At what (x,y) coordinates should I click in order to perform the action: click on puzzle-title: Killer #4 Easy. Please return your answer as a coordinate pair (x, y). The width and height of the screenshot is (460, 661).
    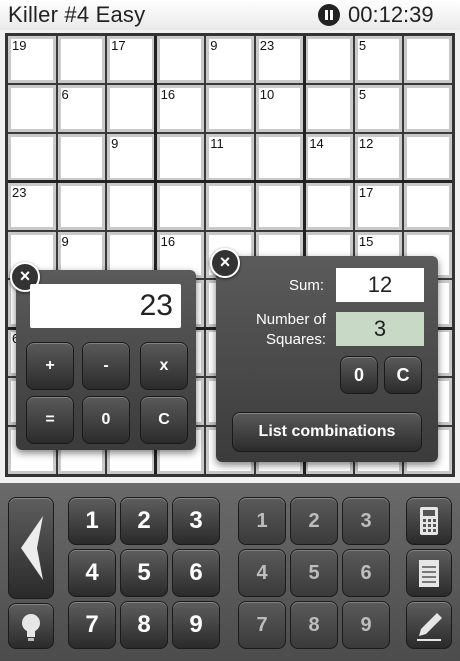
    Looking at the image, I should click on (77, 14).